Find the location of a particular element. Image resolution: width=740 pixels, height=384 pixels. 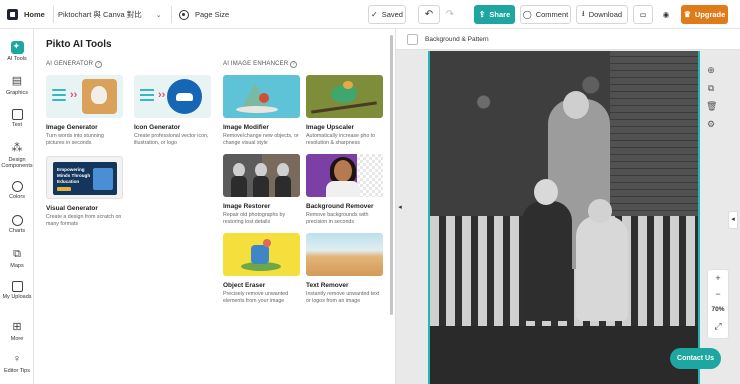

rail-item-ai-tools: AI Tools is located at coordinates (17, 51).